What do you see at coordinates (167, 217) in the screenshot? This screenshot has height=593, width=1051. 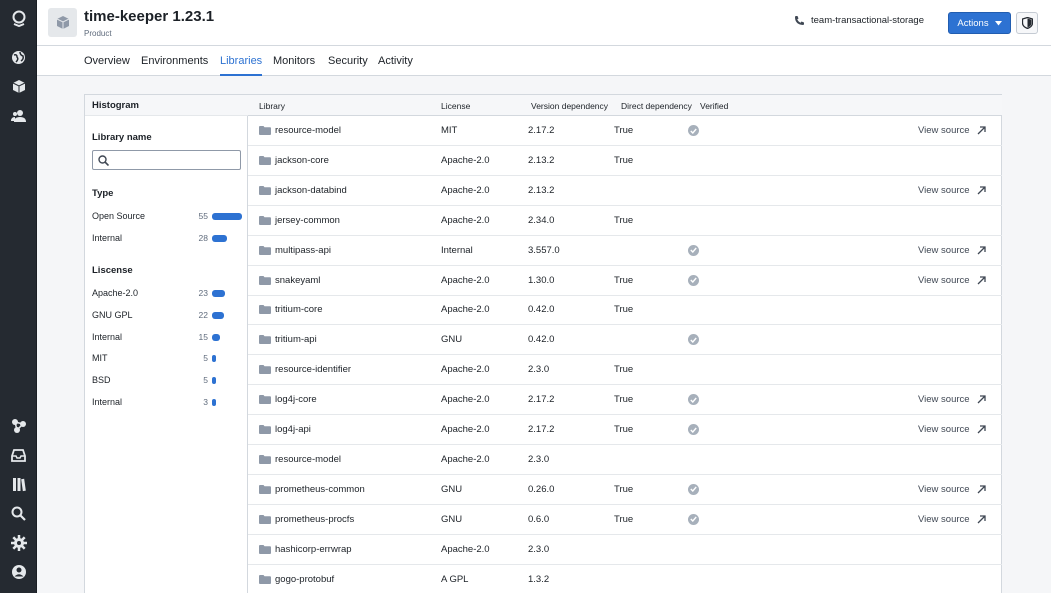 I see `filter-option: Open Source 55` at bounding box center [167, 217].